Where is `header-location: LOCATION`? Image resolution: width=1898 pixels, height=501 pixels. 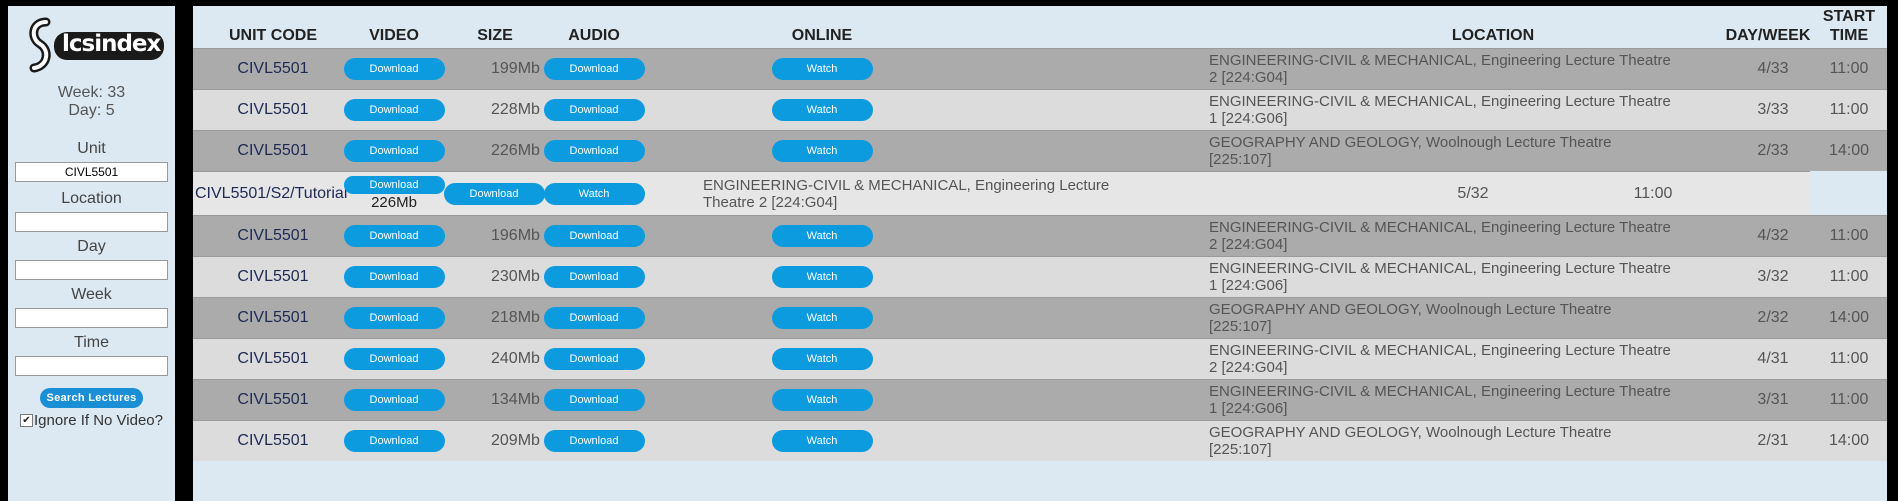 header-location: LOCATION is located at coordinates (1493, 35).